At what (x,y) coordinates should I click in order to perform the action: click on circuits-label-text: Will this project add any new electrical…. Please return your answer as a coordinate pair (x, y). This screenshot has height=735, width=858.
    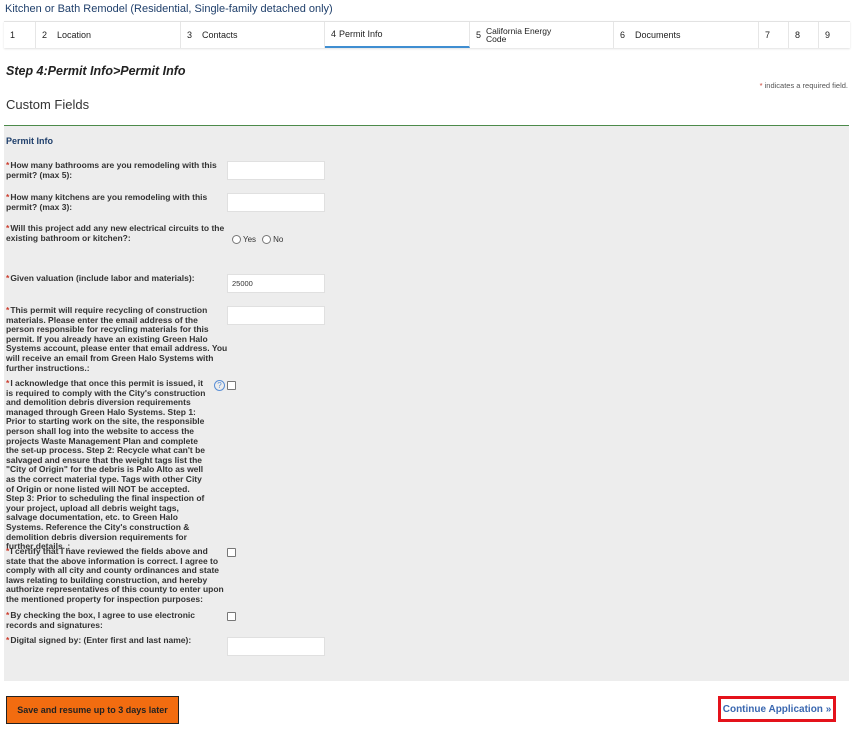
    Looking at the image, I should click on (115, 233).